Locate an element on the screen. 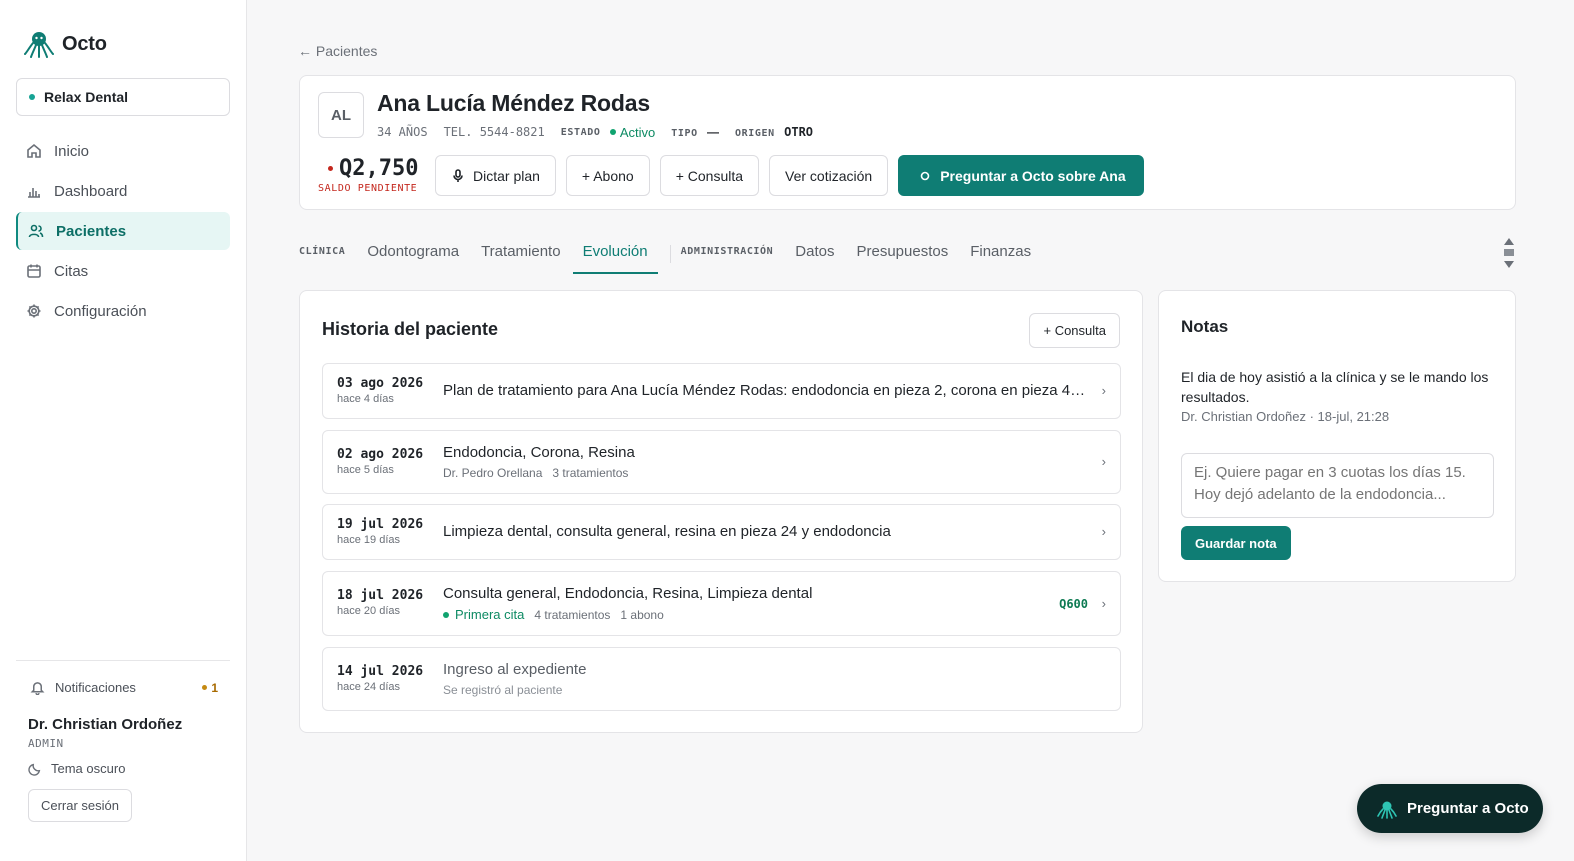 The width and height of the screenshot is (1574, 861). tipo-label: TIPO is located at coordinates (684, 133).